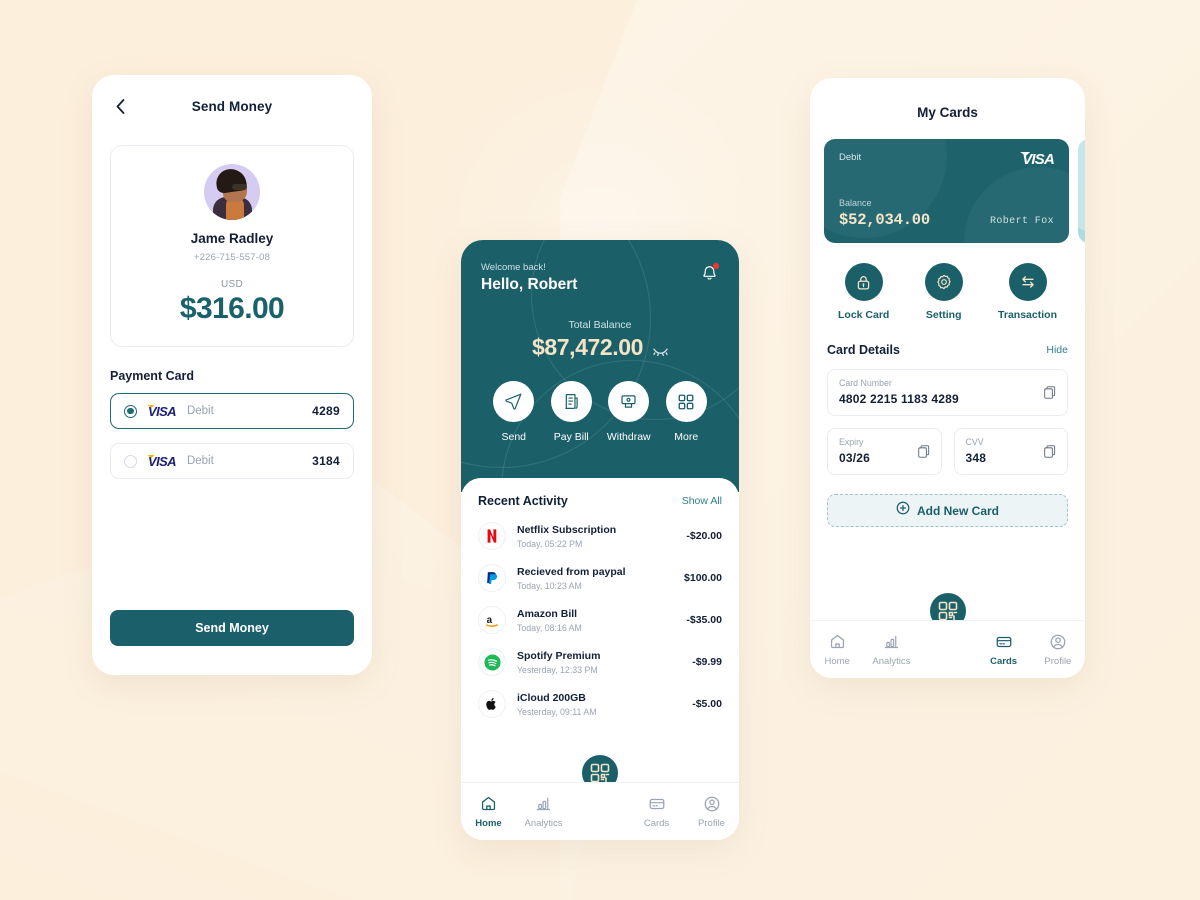  What do you see at coordinates (1004, 661) in the screenshot?
I see `nav-item-label: Cards` at bounding box center [1004, 661].